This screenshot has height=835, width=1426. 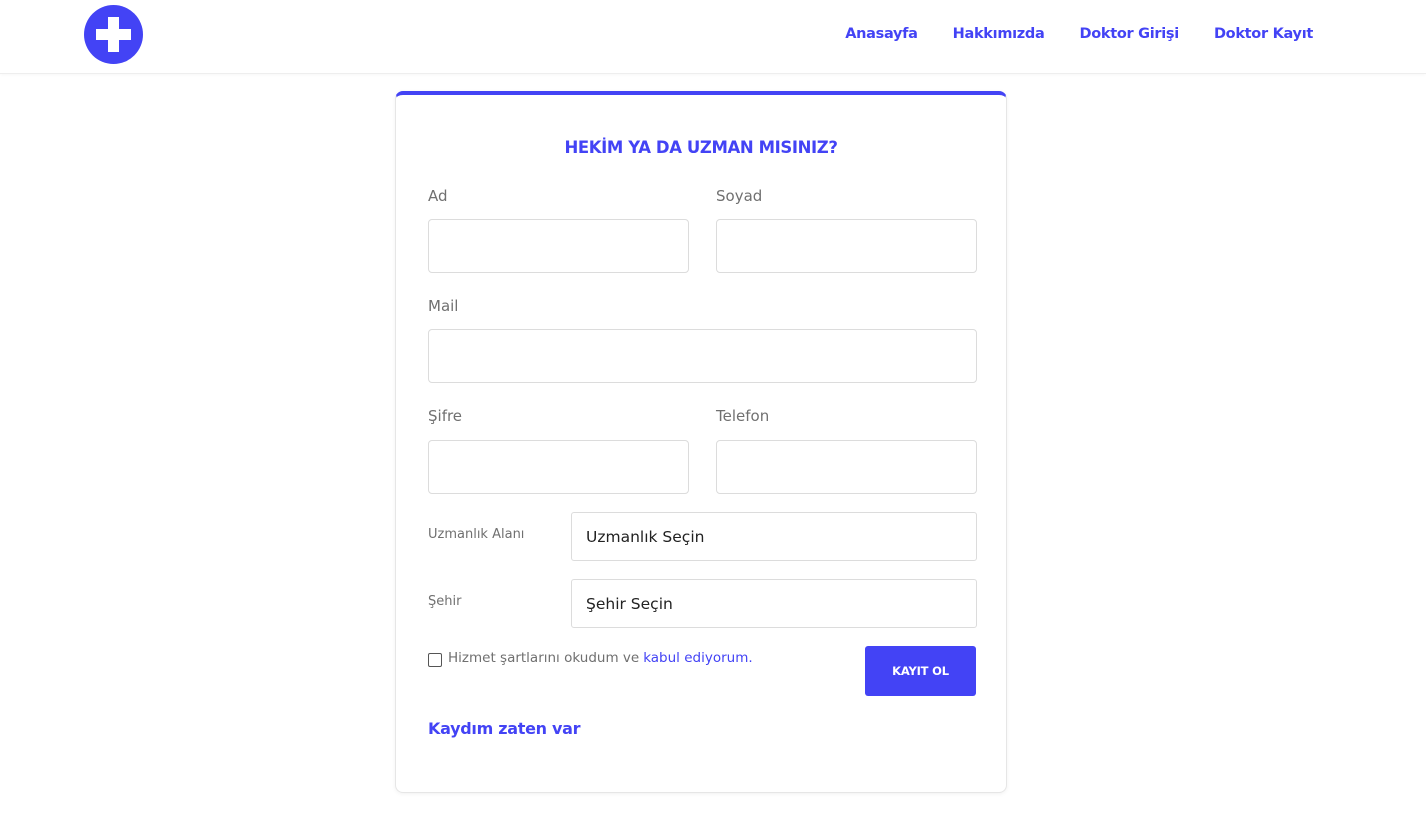 What do you see at coordinates (558, 467) in the screenshot?
I see `password-input` at bounding box center [558, 467].